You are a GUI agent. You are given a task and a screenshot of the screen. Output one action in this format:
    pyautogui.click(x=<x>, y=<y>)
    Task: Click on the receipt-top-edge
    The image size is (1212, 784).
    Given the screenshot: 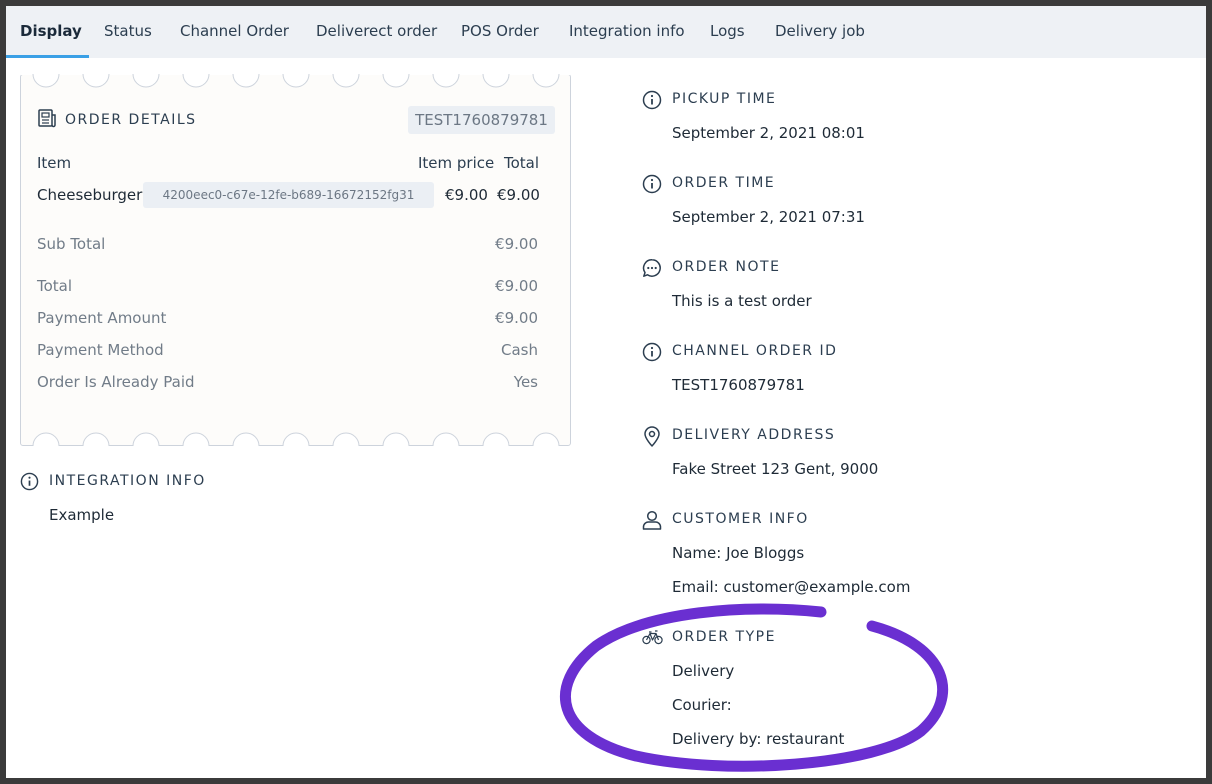 What is the action you would take?
    pyautogui.click(x=295, y=81)
    